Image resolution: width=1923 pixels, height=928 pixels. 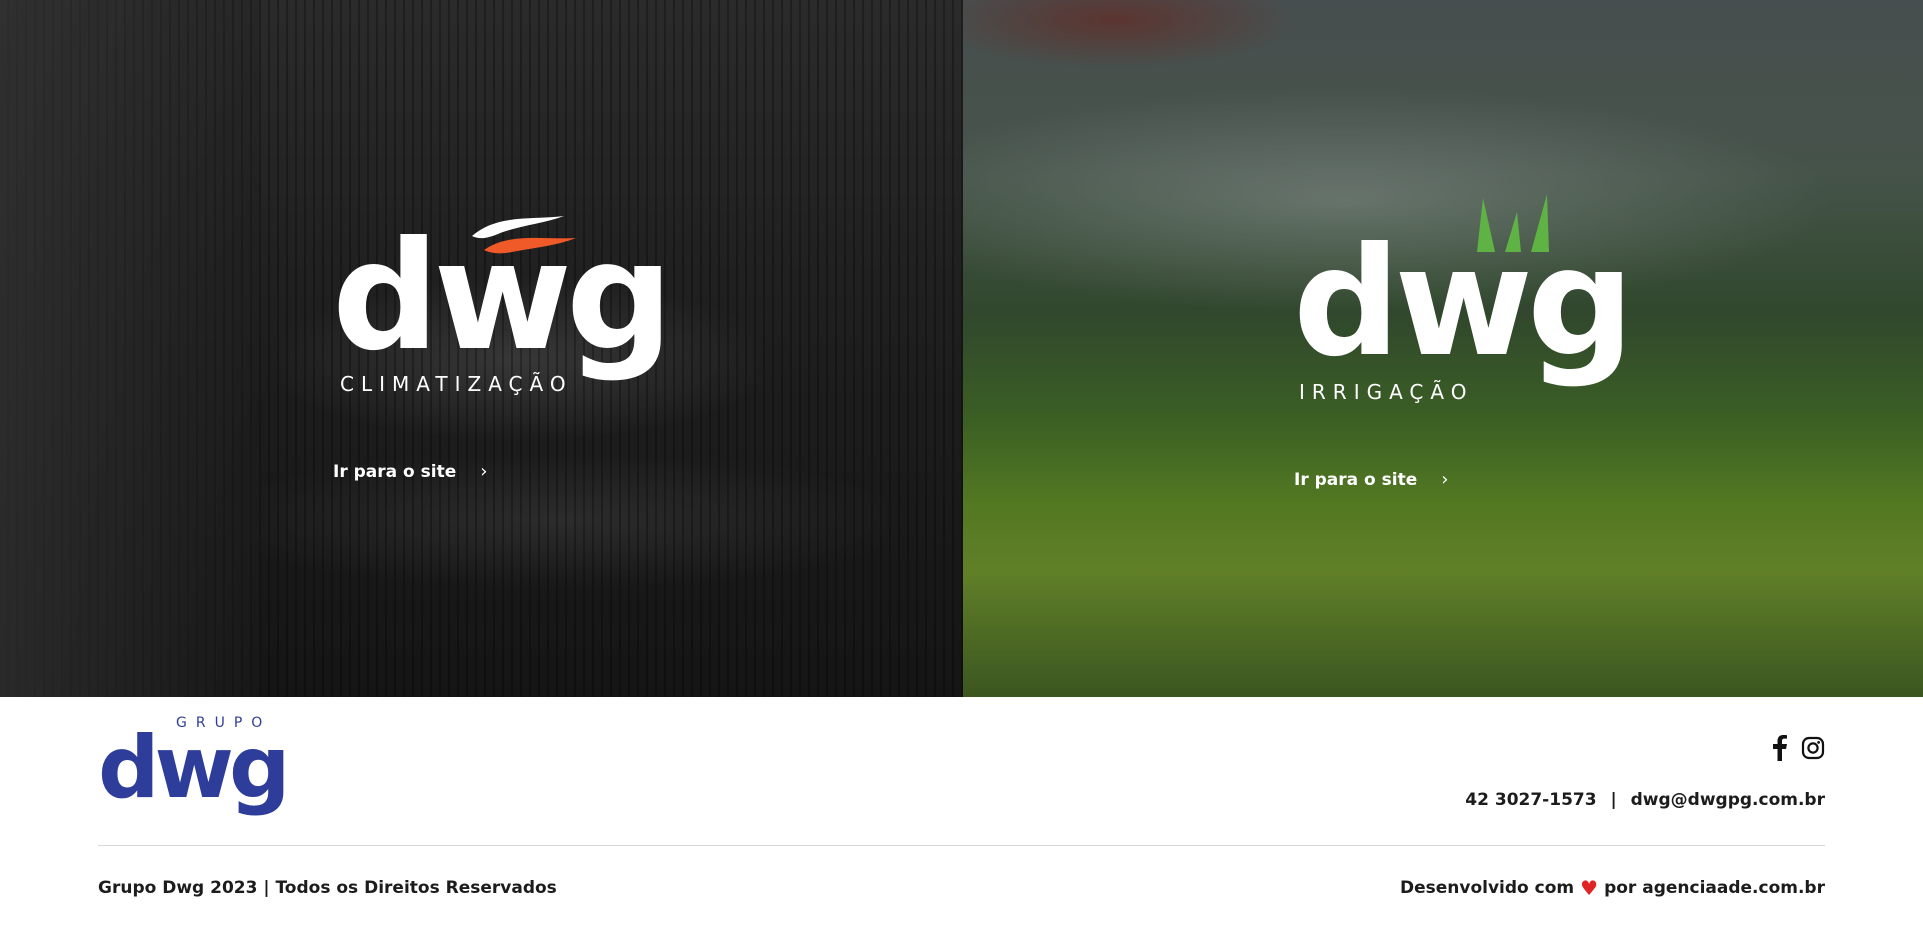 I want to click on irrigacao-logo-sub: IRRIGAÇÃO, so click(x=1386, y=392).